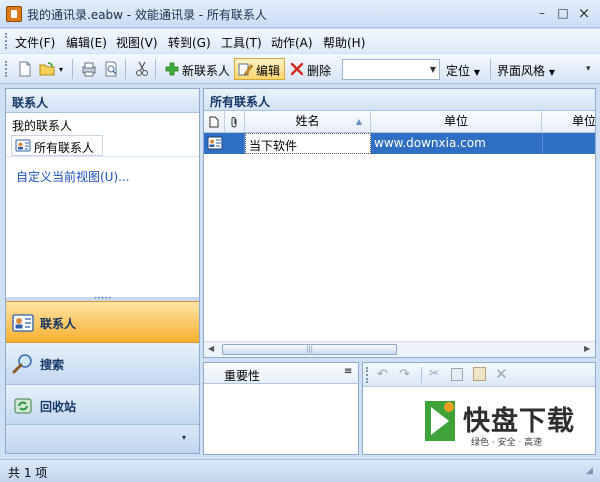 Image resolution: width=600 pixels, height=482 pixels. I want to click on clear-icon: ✕, so click(501, 374).